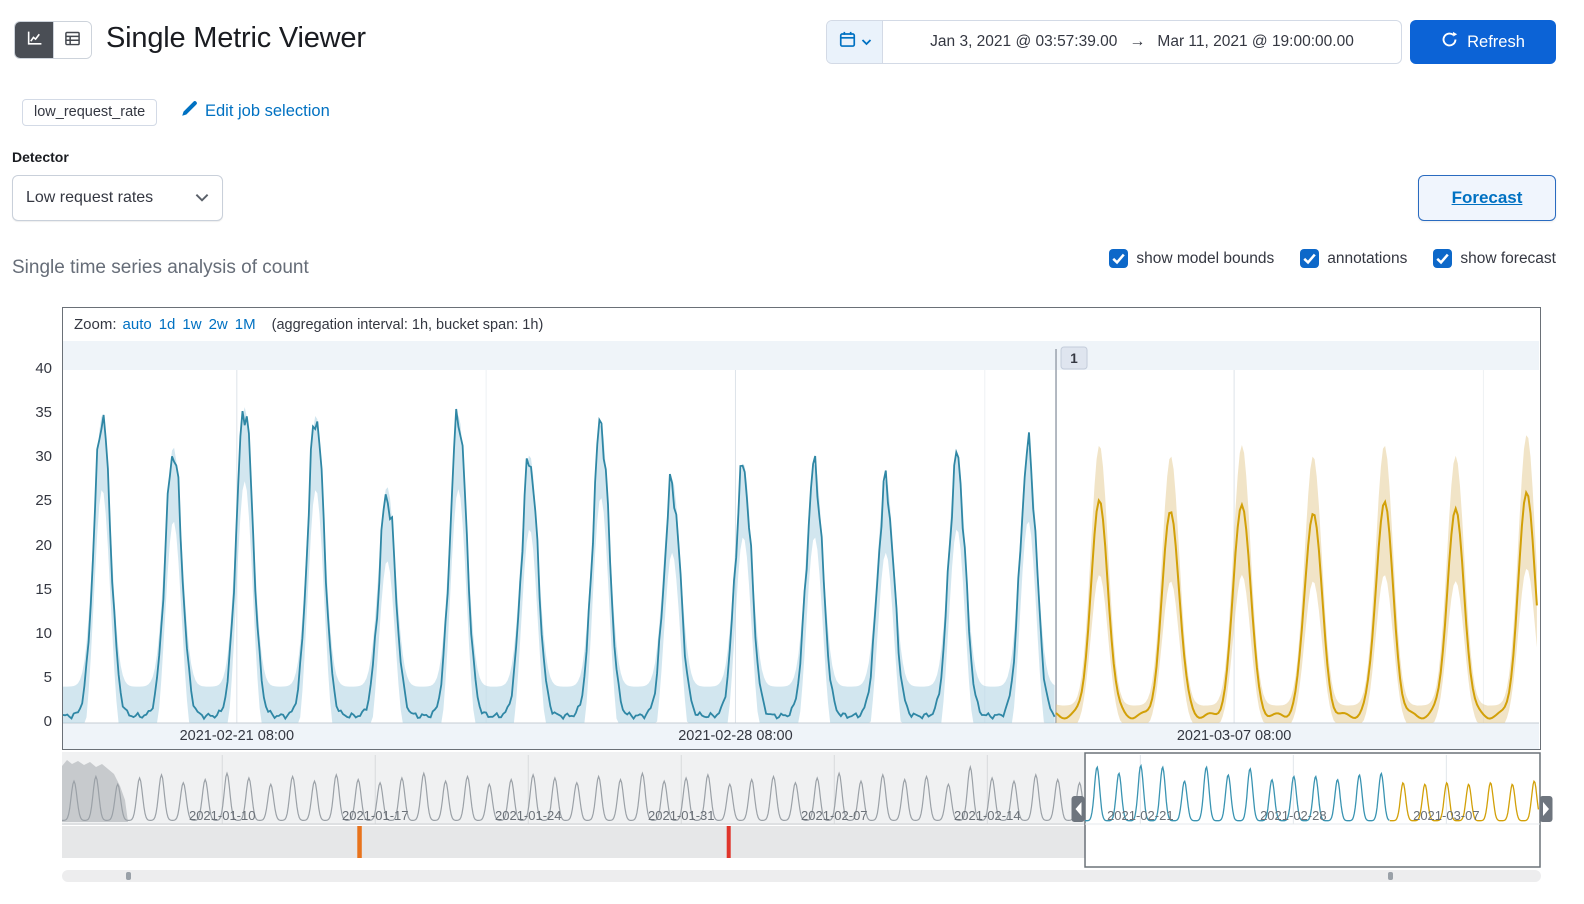  I want to click on annotations-swimlane, so click(574, 842).